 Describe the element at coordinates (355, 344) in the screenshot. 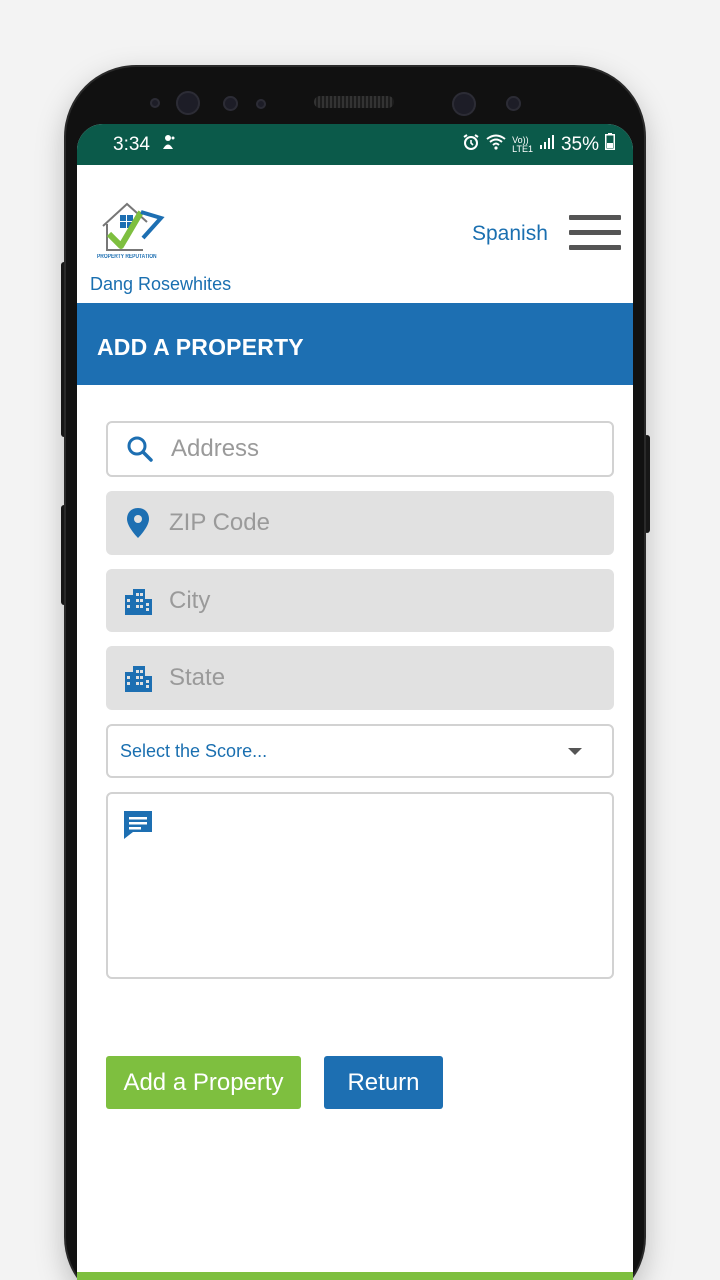

I see `page-title: ADD A PROPERTY` at that location.